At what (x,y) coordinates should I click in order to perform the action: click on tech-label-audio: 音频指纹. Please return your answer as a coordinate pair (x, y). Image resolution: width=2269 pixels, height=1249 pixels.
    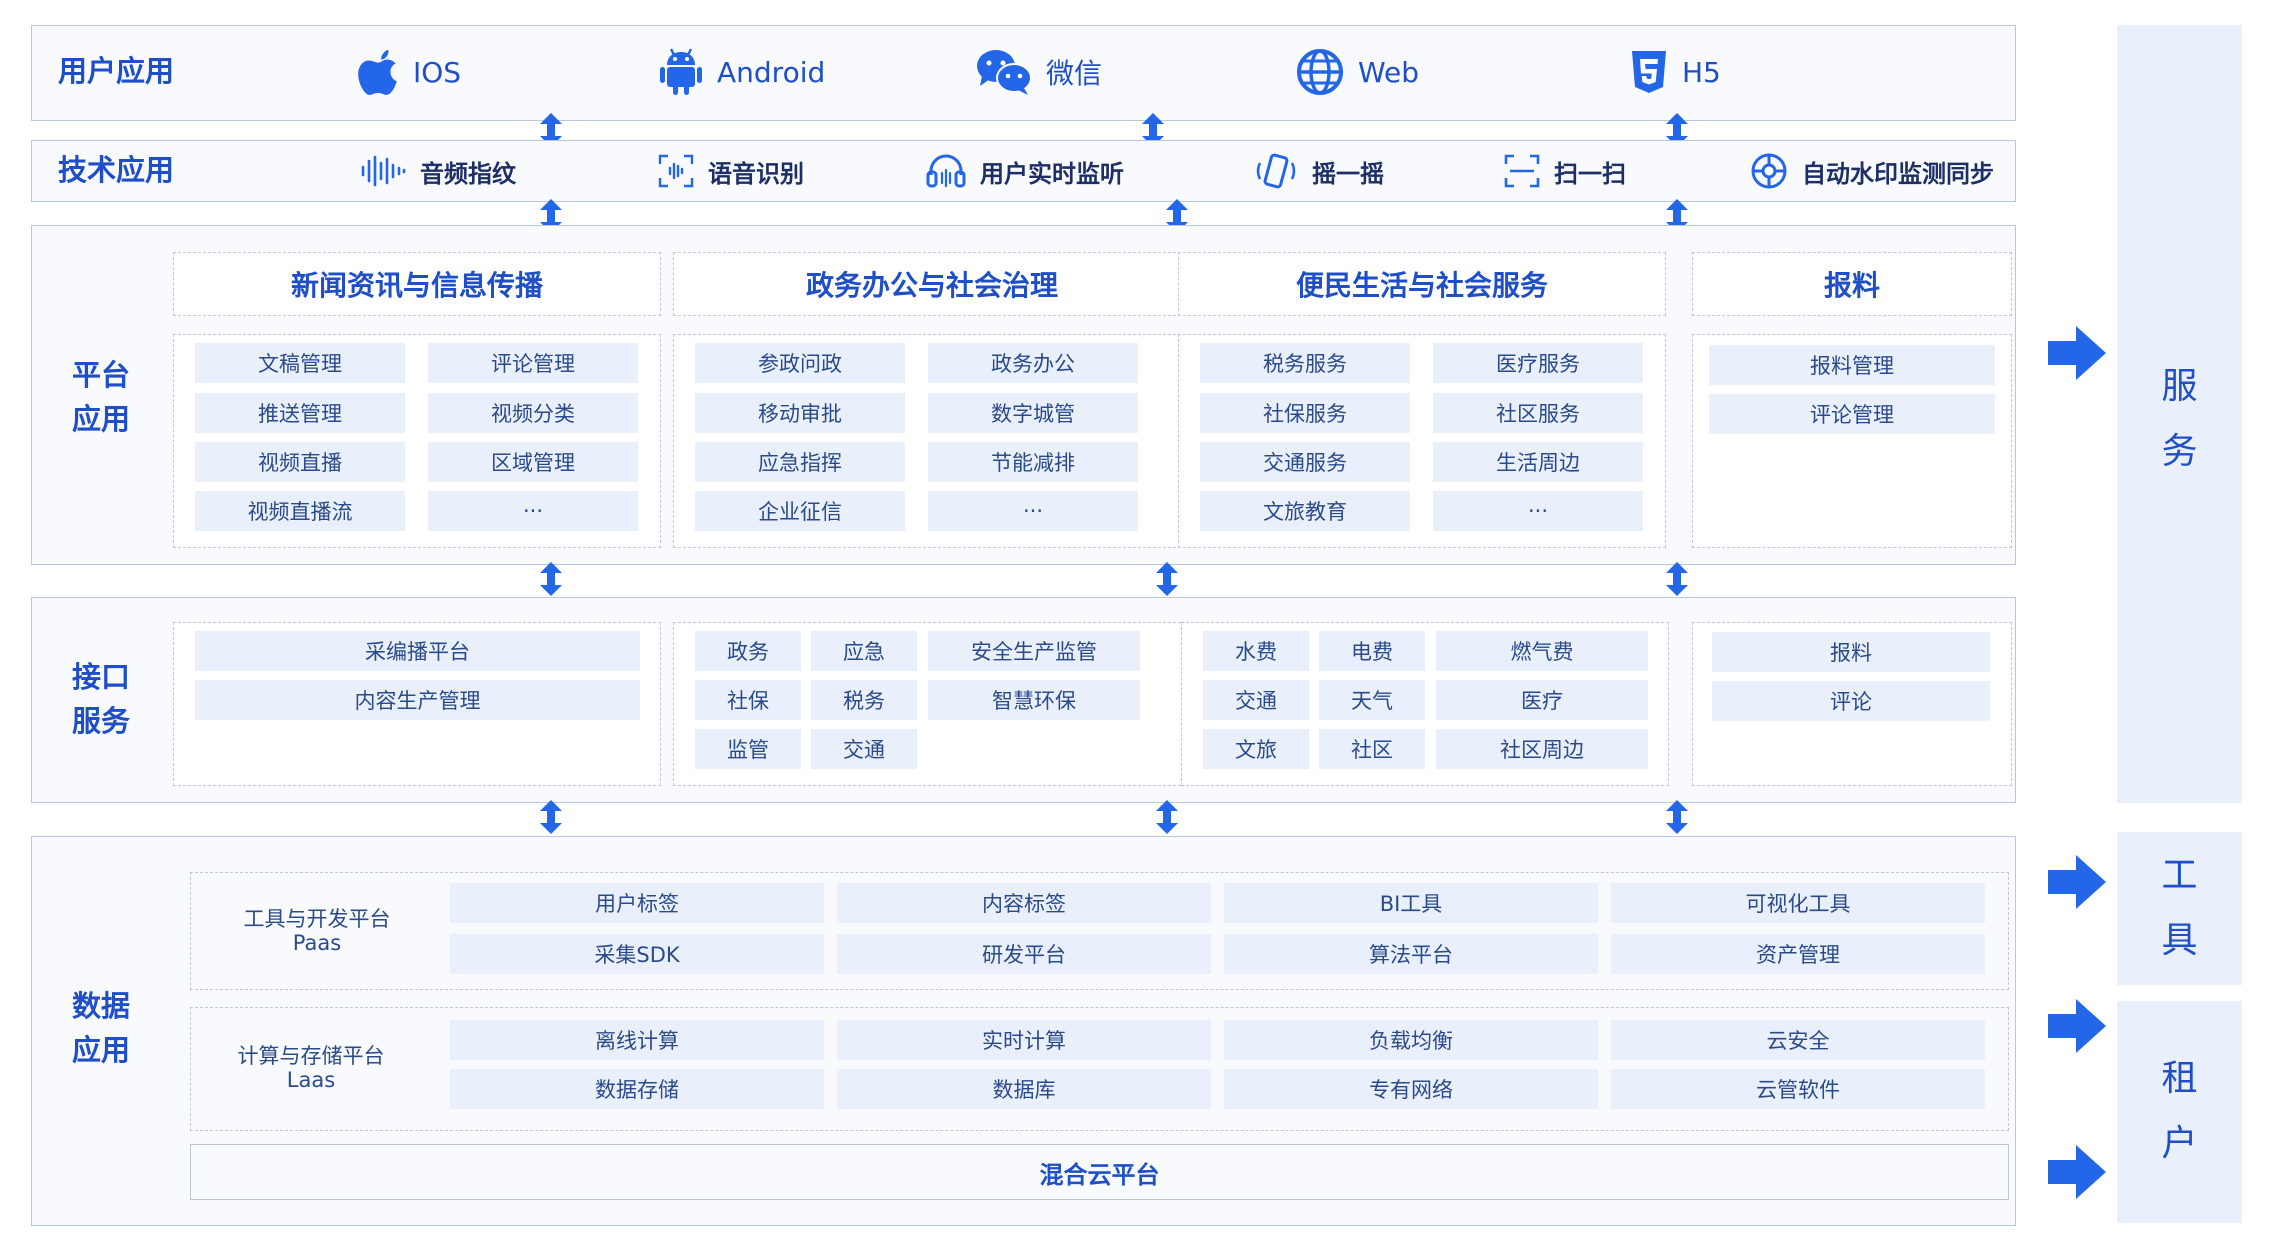
    Looking at the image, I should click on (468, 173).